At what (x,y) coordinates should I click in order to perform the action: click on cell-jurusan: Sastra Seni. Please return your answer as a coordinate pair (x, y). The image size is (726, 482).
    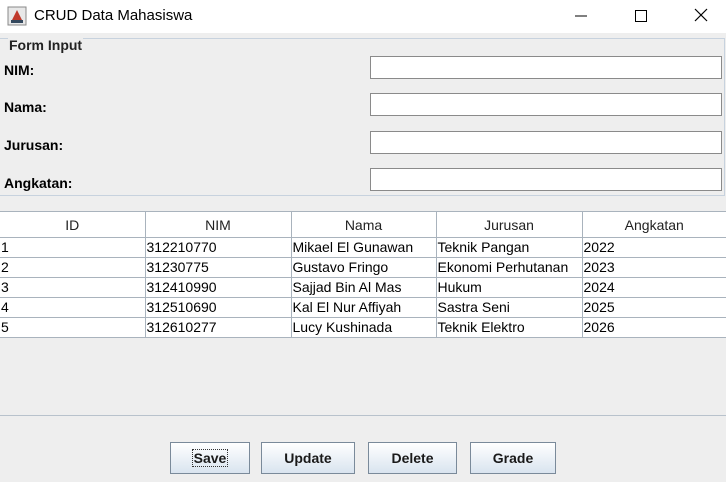
    Looking at the image, I should click on (509, 307).